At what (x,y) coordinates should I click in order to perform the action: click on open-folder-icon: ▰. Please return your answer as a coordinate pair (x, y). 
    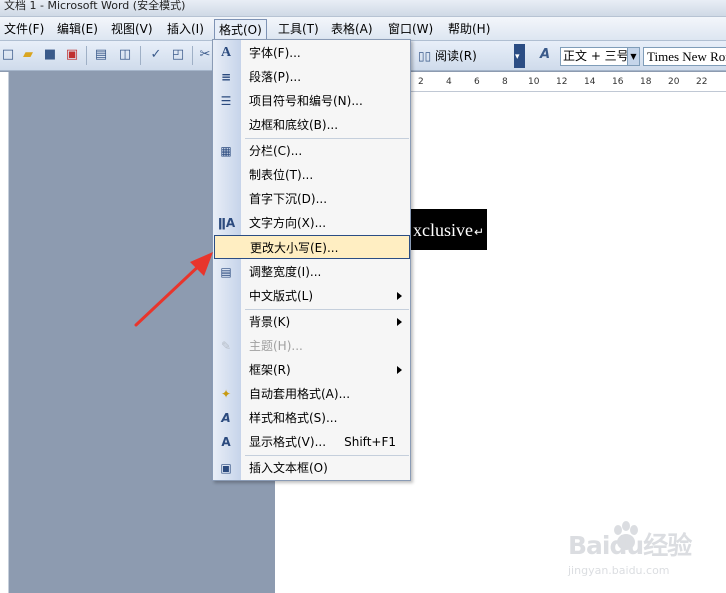
    Looking at the image, I should click on (28, 55).